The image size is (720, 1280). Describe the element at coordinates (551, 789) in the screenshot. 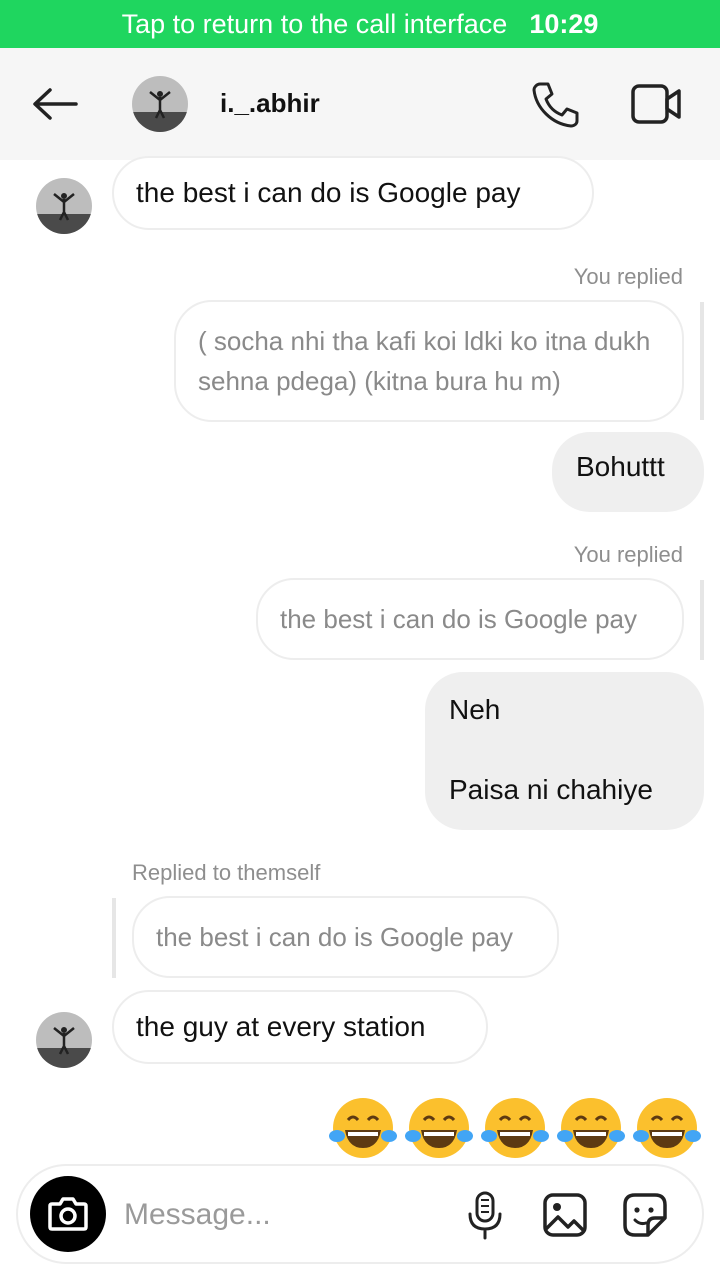

I see `message-line: Paisa ni chahiye` at that location.